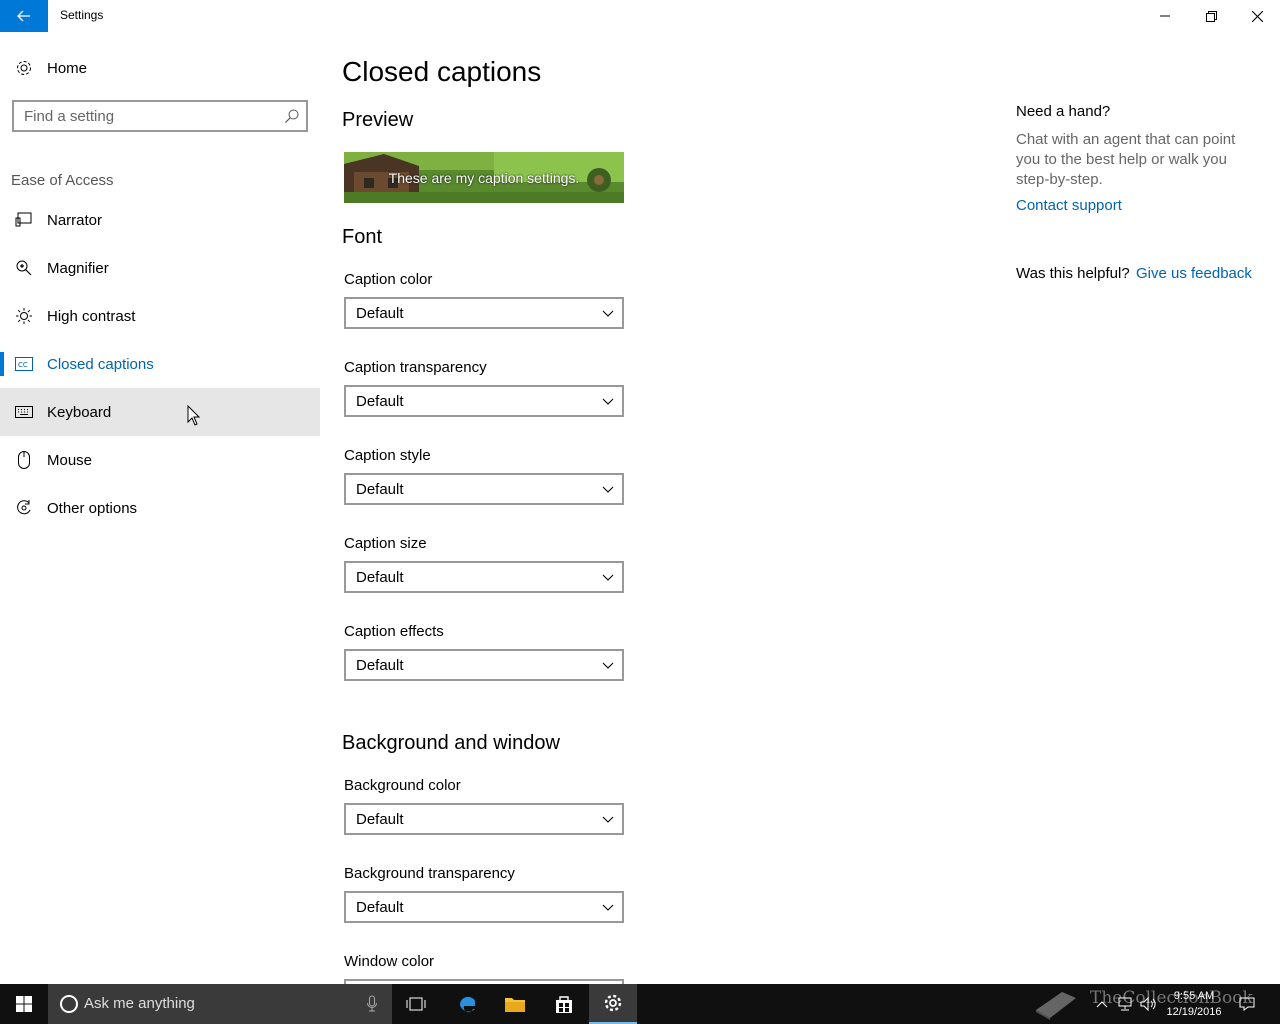  Describe the element at coordinates (442, 71) in the screenshot. I see `page-title: Closed captions` at that location.